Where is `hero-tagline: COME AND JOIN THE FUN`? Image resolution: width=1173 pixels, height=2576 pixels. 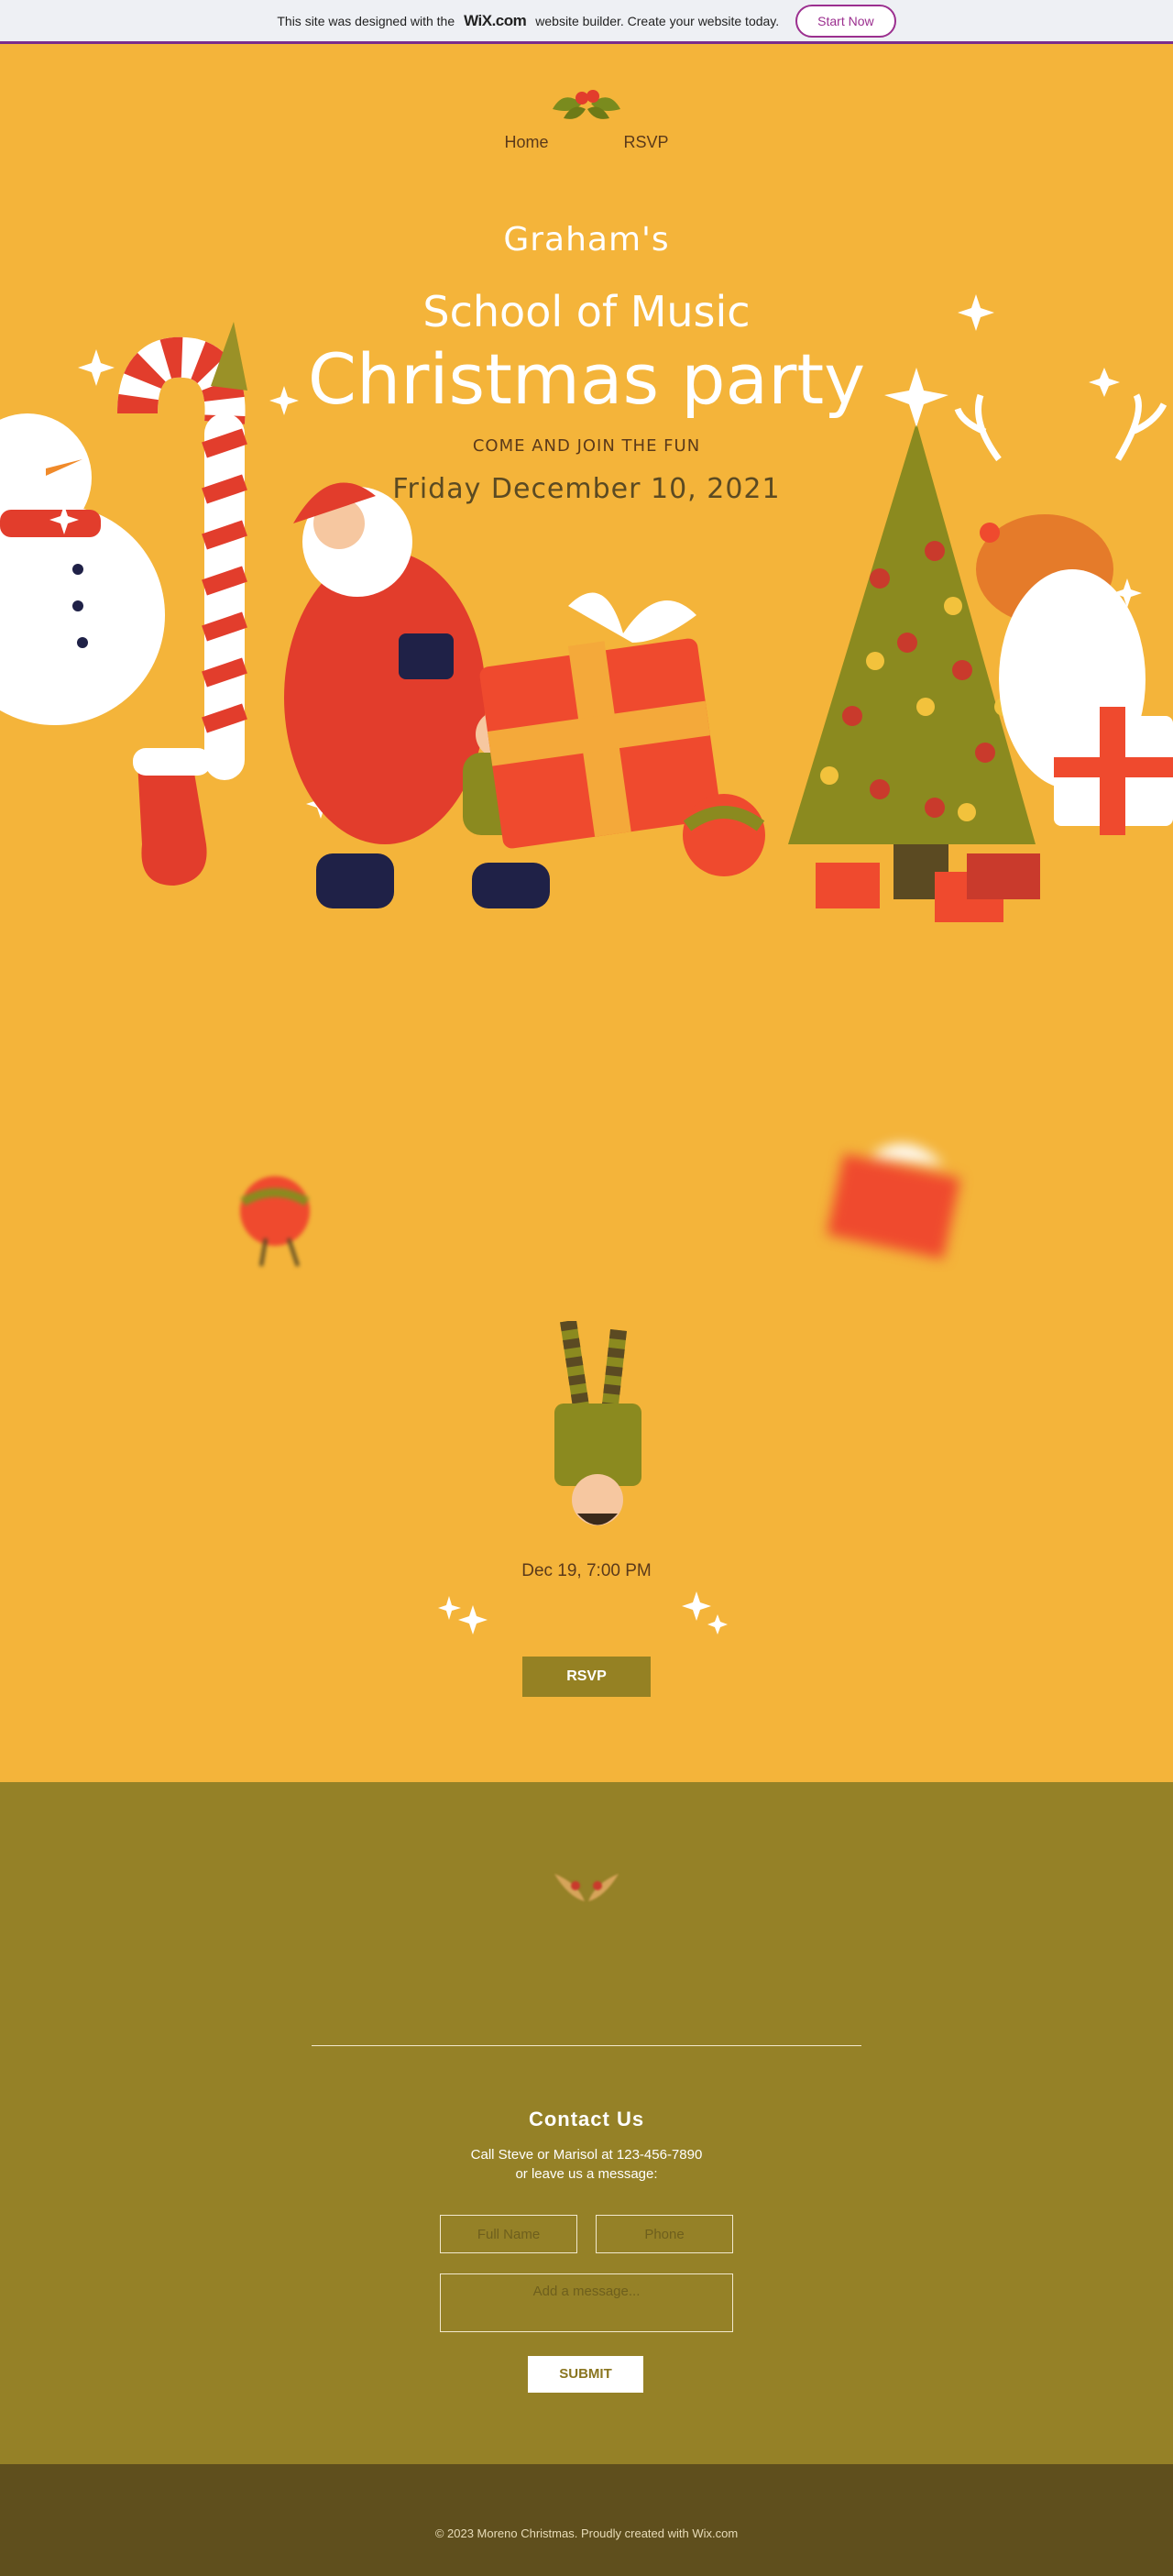 hero-tagline: COME AND JOIN THE FUN is located at coordinates (586, 446).